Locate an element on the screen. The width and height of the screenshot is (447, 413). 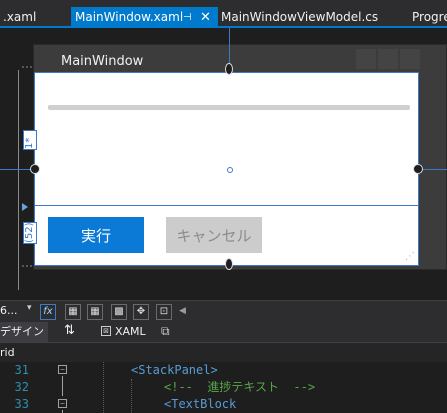
center-anchor is located at coordinates (230, 170).